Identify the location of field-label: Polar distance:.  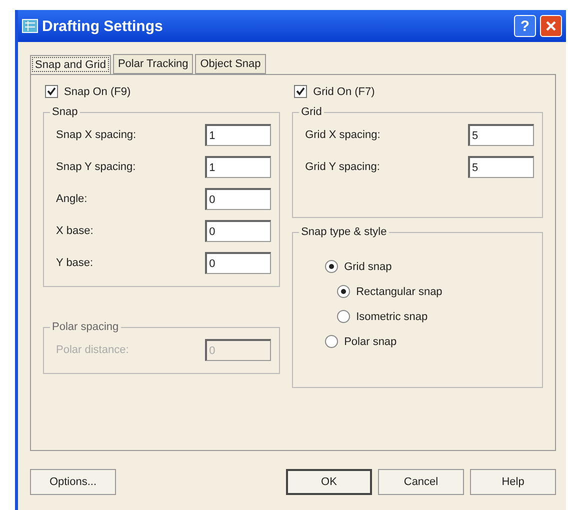
(92, 350).